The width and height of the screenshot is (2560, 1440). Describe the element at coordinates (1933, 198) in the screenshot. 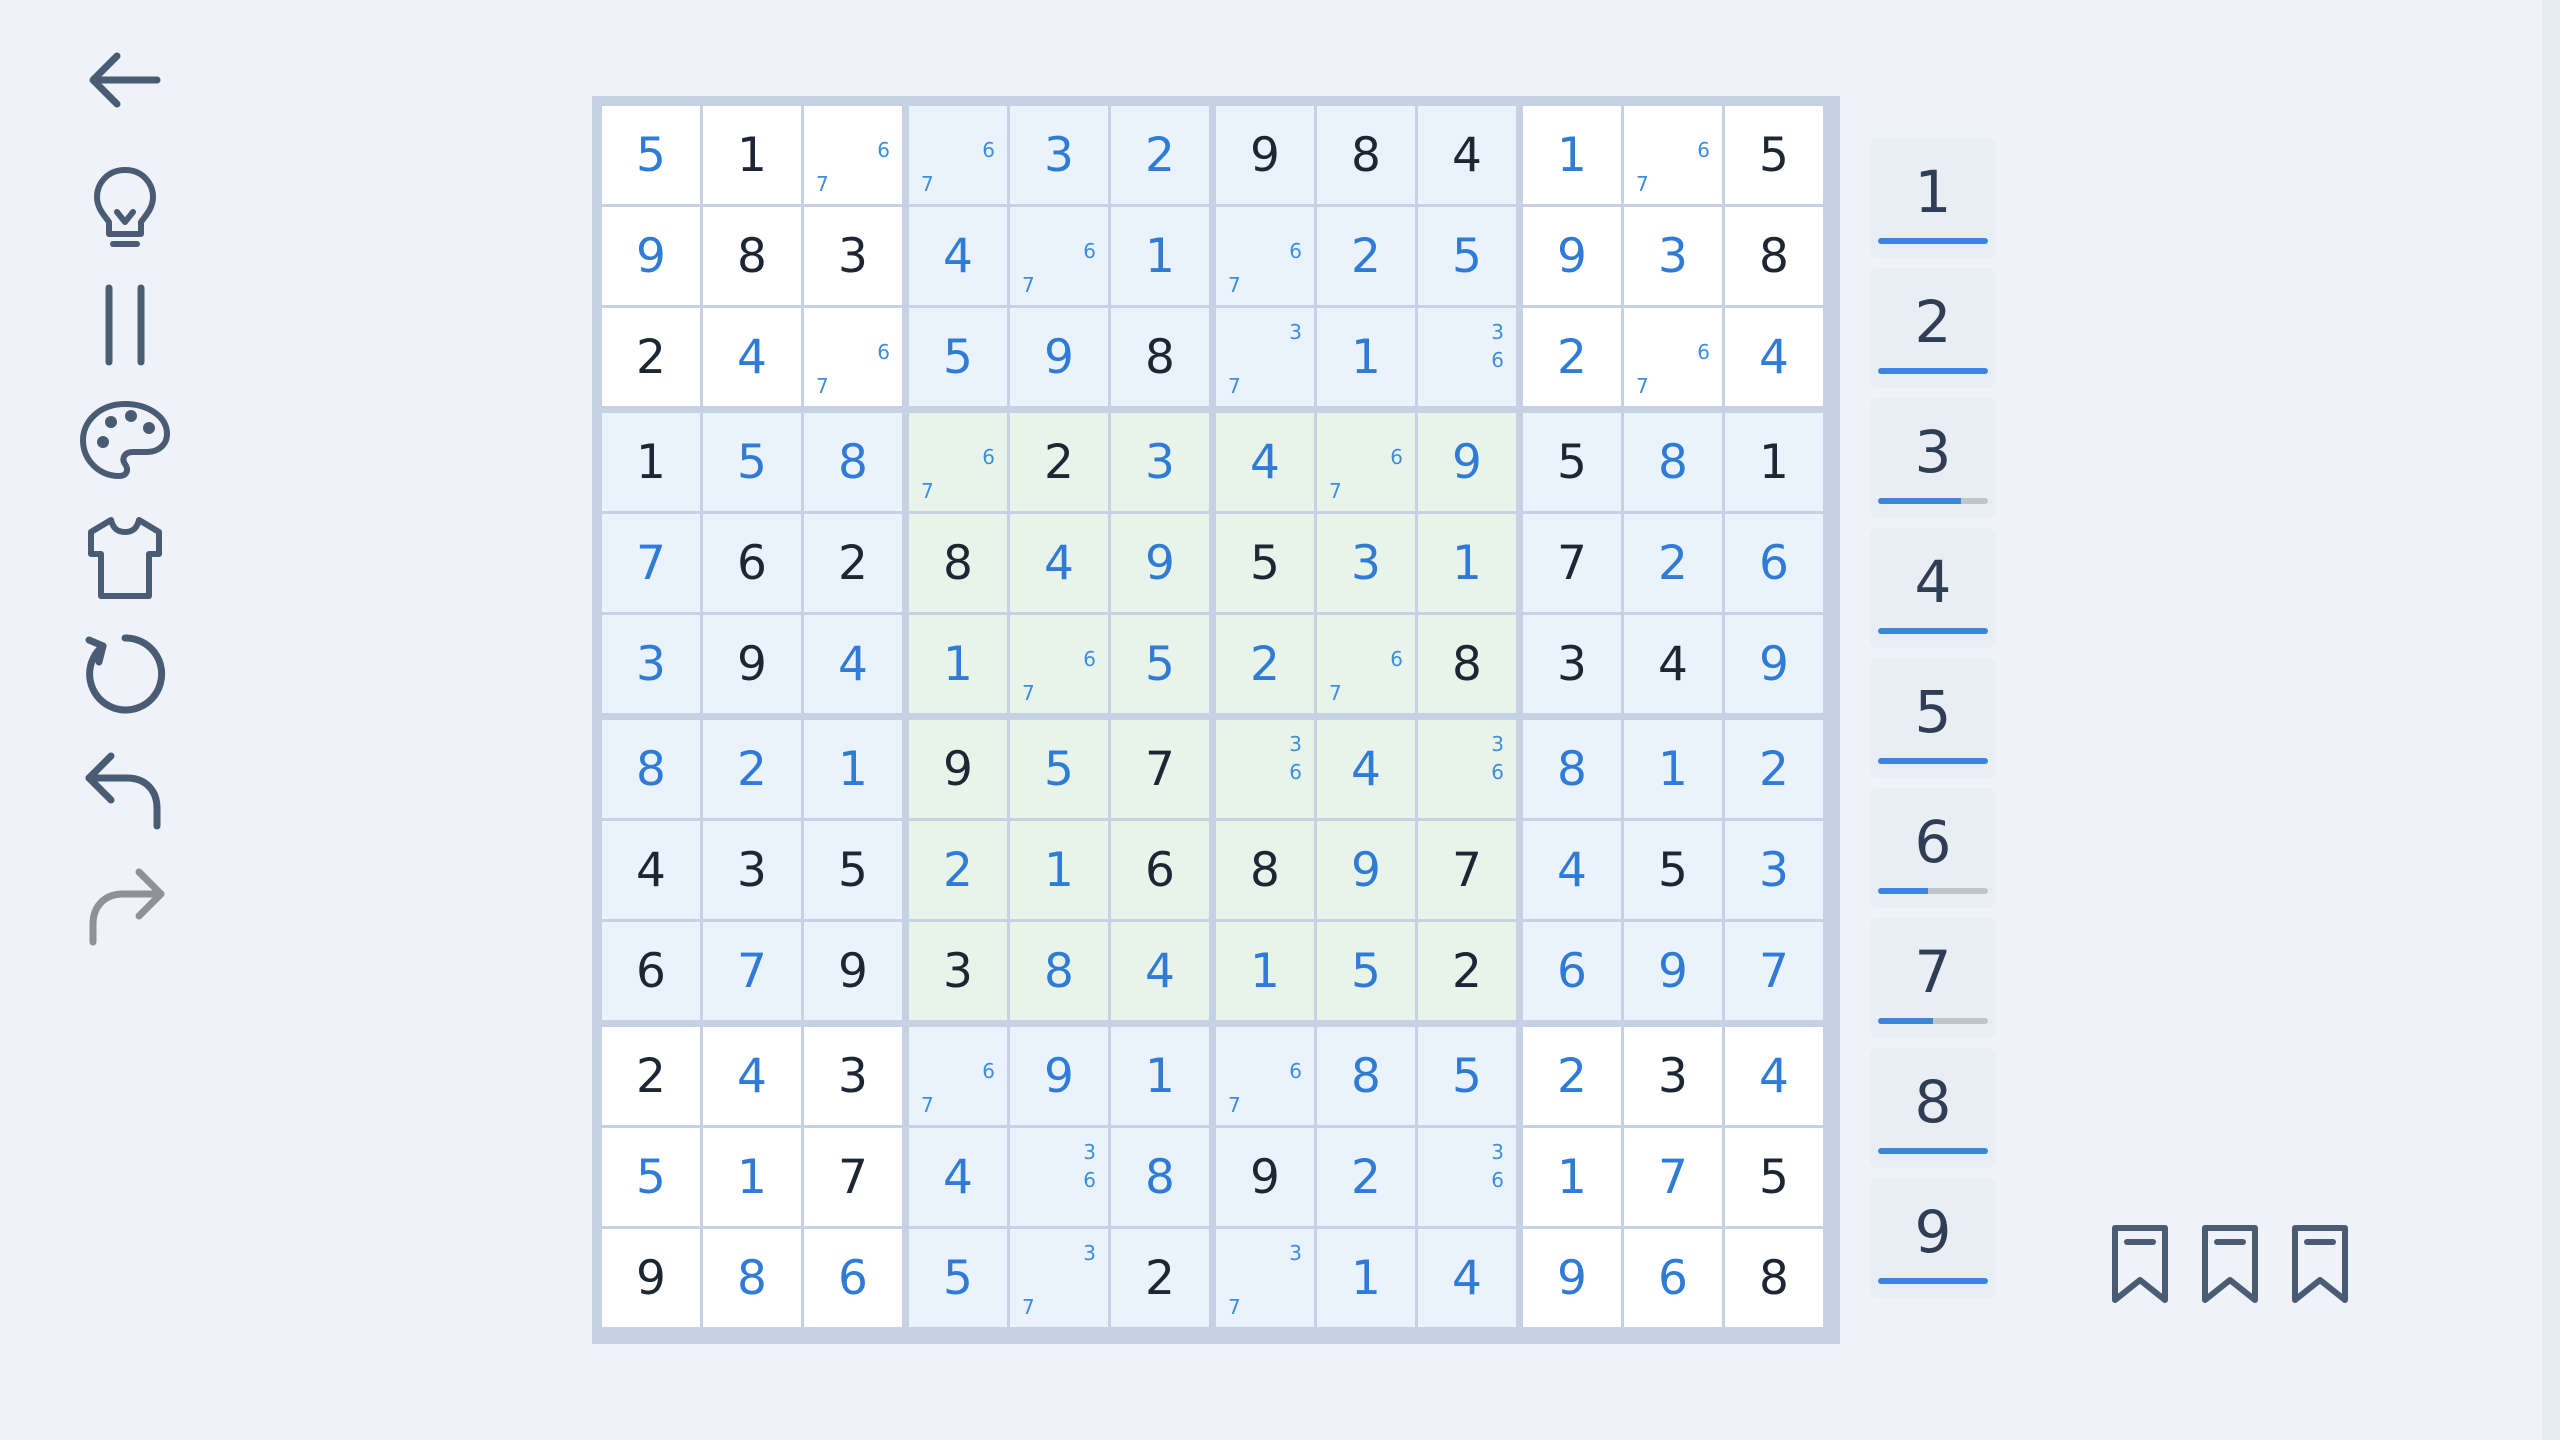

I see `number-key-1: 1` at that location.